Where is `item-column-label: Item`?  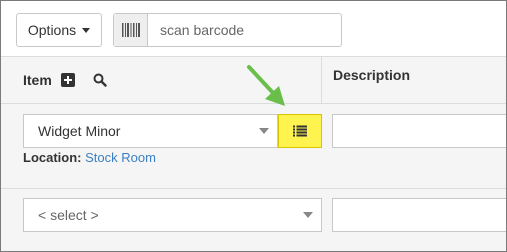 item-column-label: Item is located at coordinates (37, 80).